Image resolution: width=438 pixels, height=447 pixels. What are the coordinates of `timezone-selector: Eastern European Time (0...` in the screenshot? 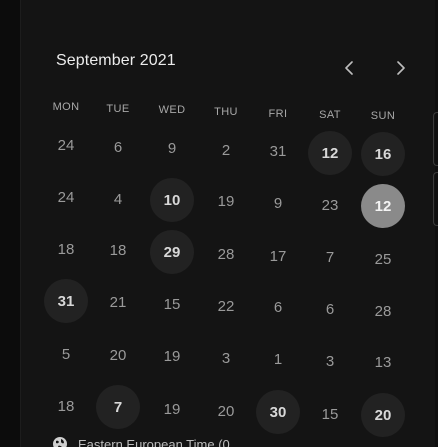 It's located at (146, 441).